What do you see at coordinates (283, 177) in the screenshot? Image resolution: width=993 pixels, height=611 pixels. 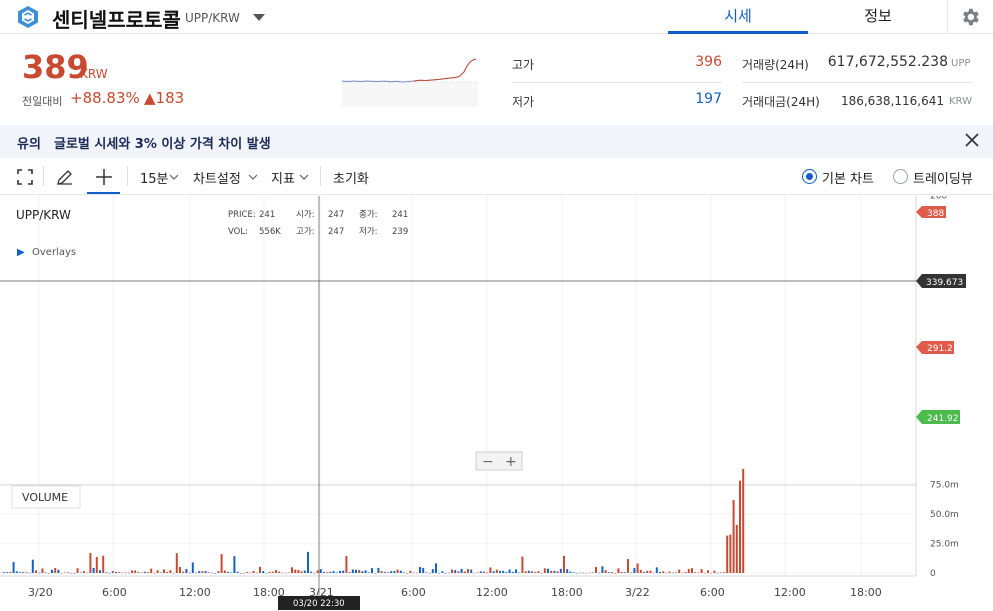 I see `indicators-button: 지표` at bounding box center [283, 177].